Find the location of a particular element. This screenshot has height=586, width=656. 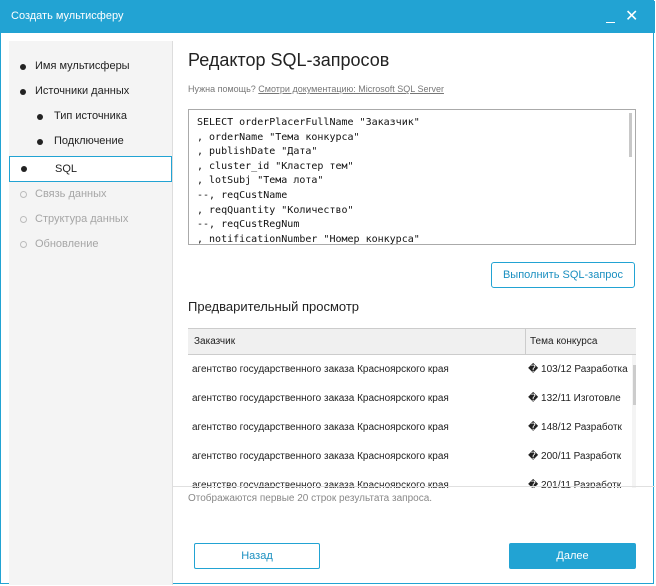

footer-divider is located at coordinates (414, 486).